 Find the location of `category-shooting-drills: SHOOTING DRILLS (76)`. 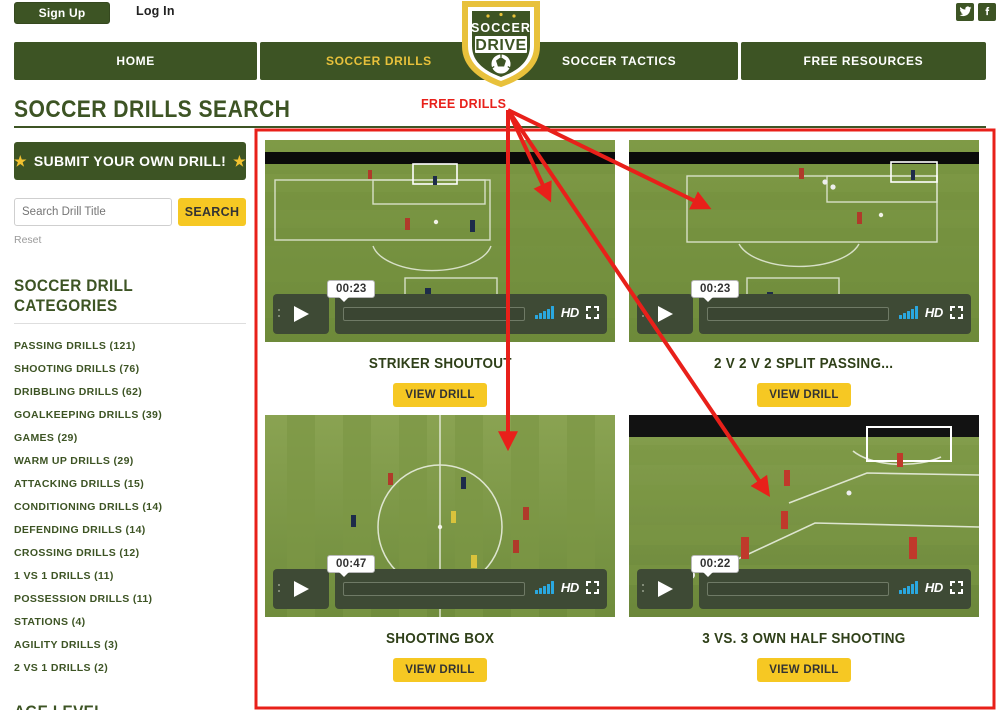

category-shooting-drills: SHOOTING DRILLS (76) is located at coordinates (130, 369).